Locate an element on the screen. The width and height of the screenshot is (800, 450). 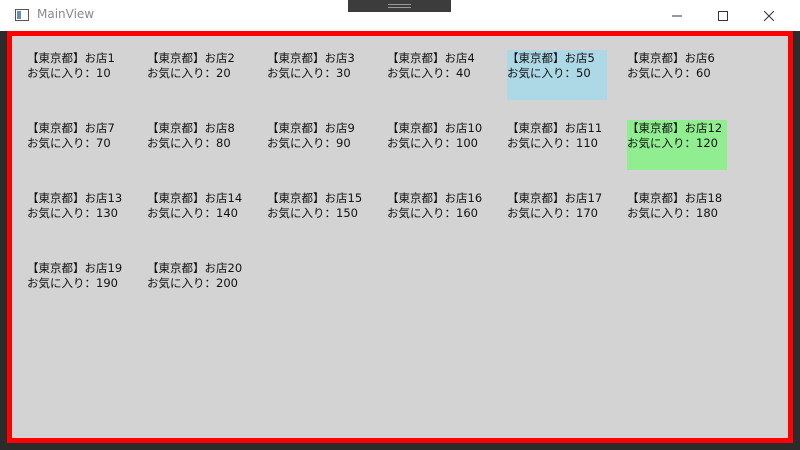
shop-name: 【東京都】お店12 is located at coordinates (675, 128).